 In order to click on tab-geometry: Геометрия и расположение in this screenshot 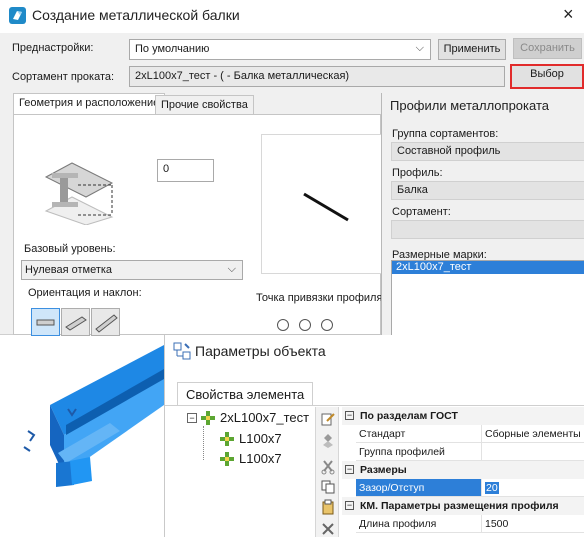, I will do `click(89, 104)`.